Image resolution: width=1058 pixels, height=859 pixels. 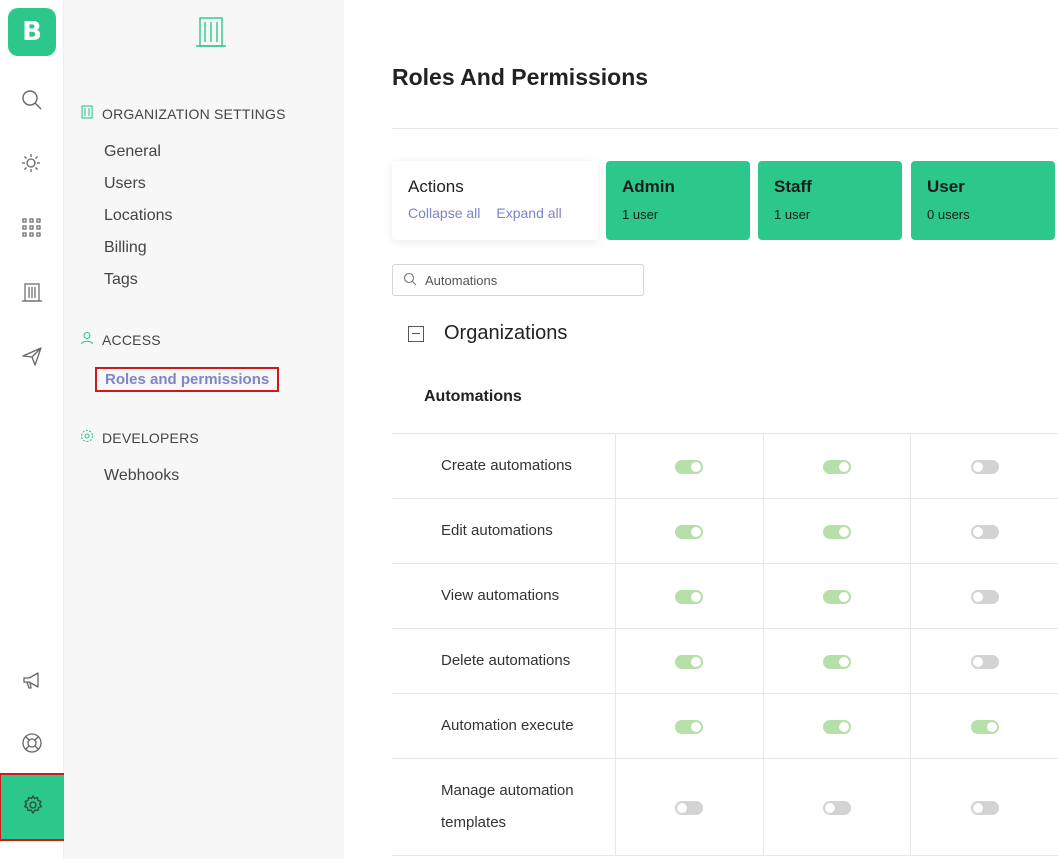 I want to click on table-row: View automations, so click(x=725, y=596).